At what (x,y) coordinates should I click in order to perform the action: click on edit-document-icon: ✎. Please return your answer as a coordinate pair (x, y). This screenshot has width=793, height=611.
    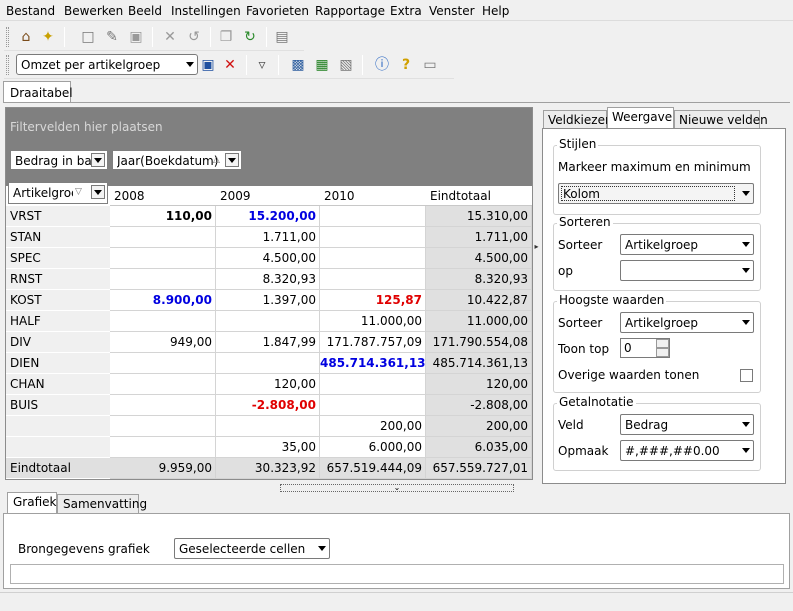
    Looking at the image, I should click on (112, 37).